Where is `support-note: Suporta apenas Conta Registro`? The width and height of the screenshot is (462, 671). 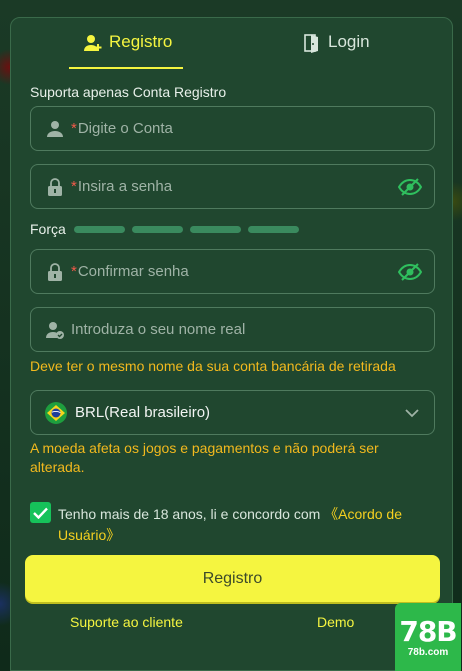 support-note: Suporta apenas Conta Registro is located at coordinates (128, 92).